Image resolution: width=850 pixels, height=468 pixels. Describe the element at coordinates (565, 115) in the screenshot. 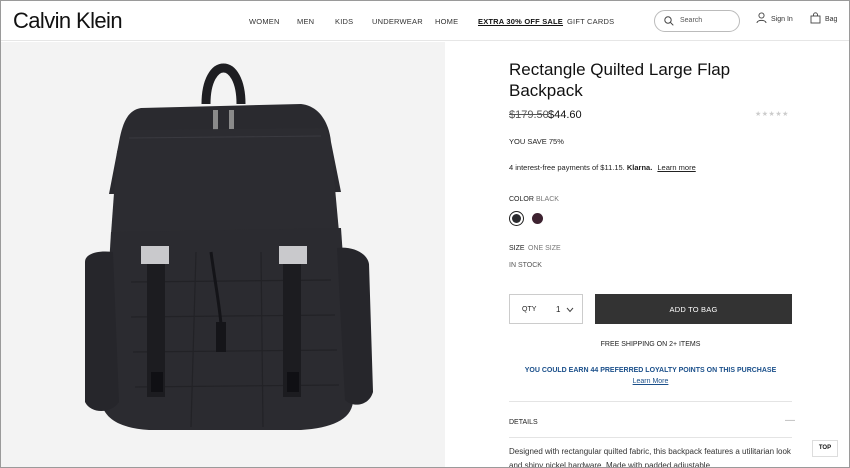

I see `sale-price: $44.60` at that location.